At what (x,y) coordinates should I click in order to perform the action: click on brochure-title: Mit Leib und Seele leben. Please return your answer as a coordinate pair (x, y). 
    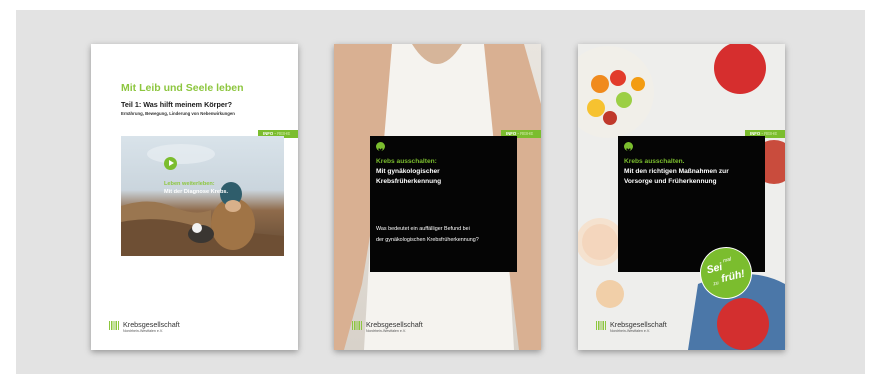
    Looking at the image, I should click on (182, 88).